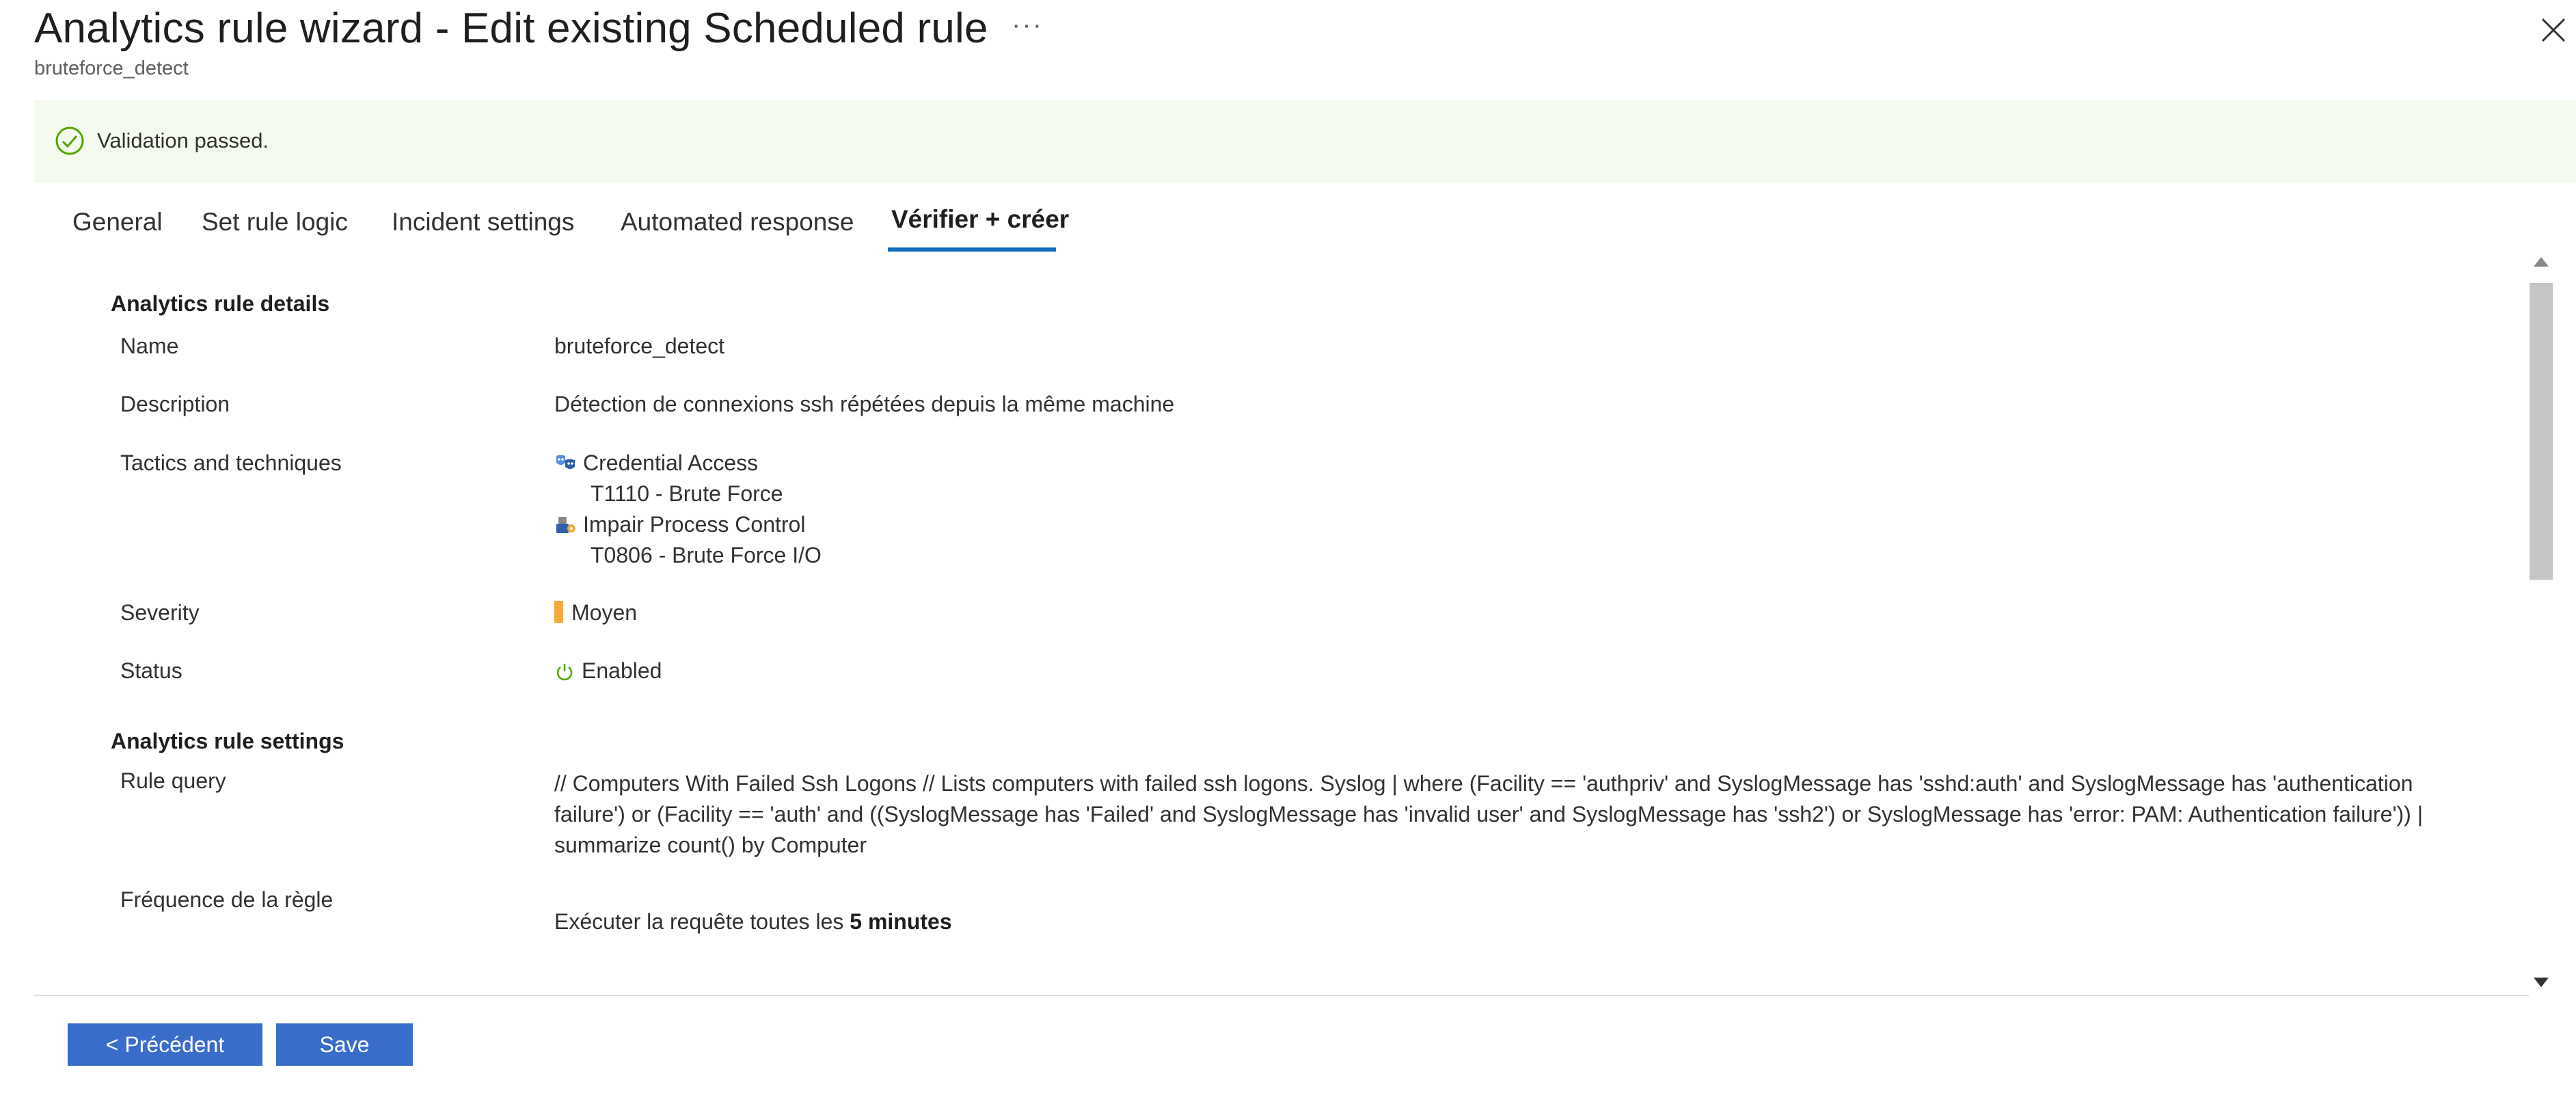  Describe the element at coordinates (118, 222) in the screenshot. I see `tab-general: General` at that location.